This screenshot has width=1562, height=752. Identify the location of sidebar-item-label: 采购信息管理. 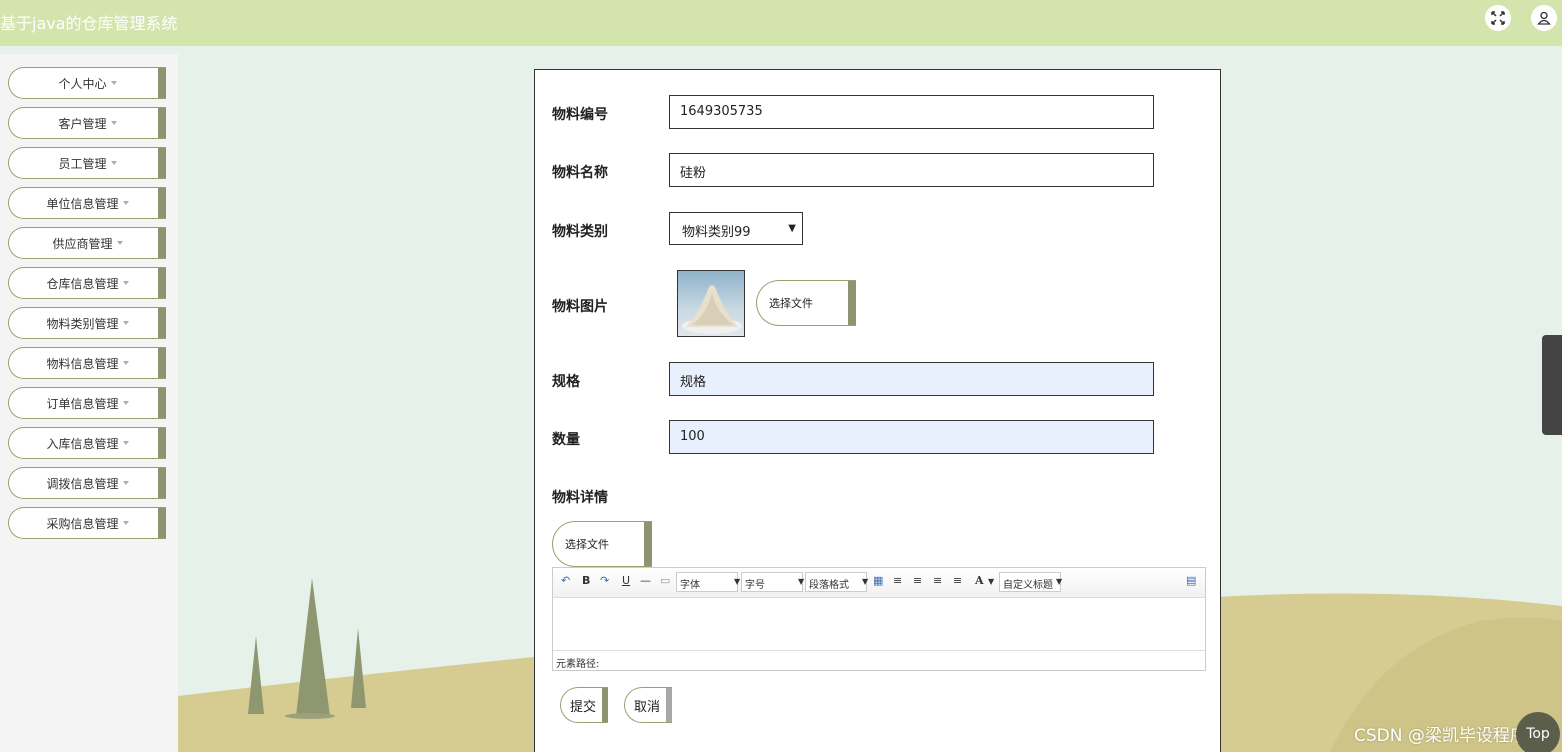
(82, 523).